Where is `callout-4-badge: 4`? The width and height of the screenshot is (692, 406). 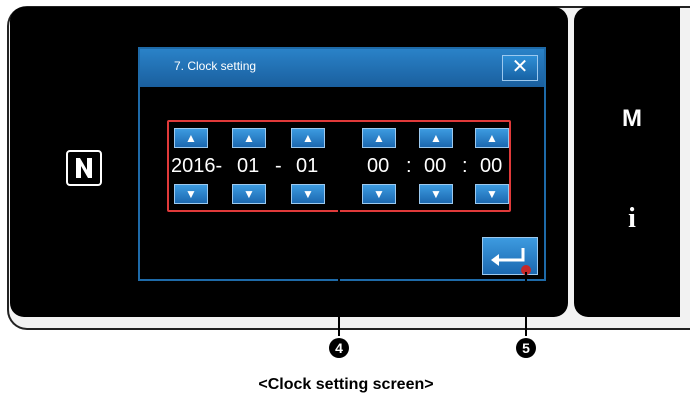 callout-4-badge: 4 is located at coordinates (339, 348).